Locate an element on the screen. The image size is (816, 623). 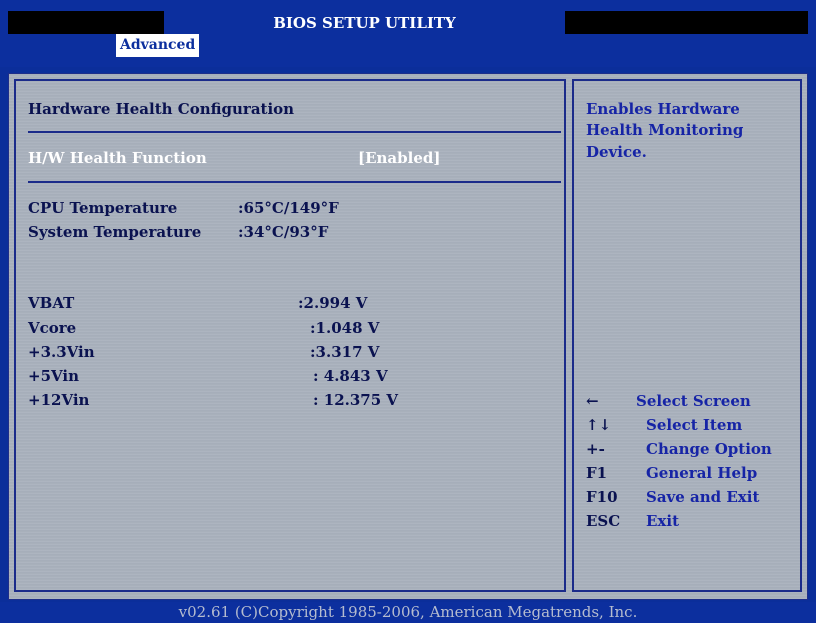
system-temperature-value: :34°C/93°F is located at coordinates (283, 232).